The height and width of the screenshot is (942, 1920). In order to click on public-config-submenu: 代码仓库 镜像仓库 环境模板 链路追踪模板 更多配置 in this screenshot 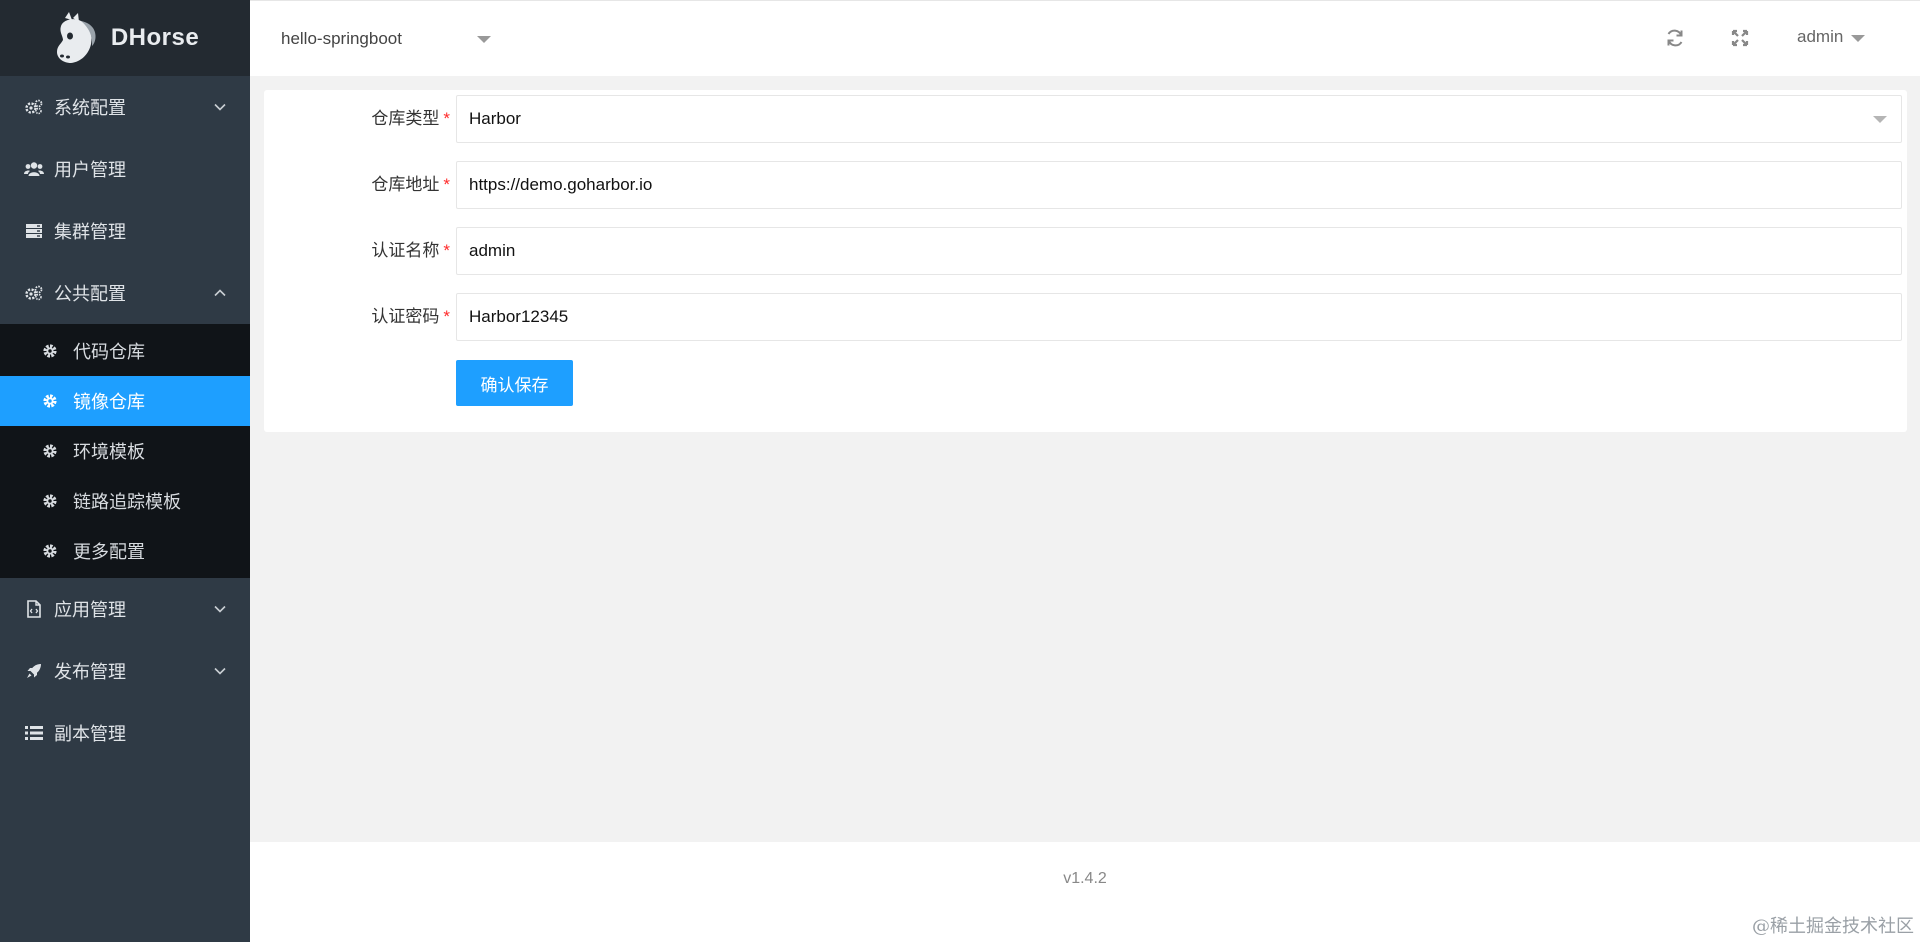, I will do `click(125, 451)`.